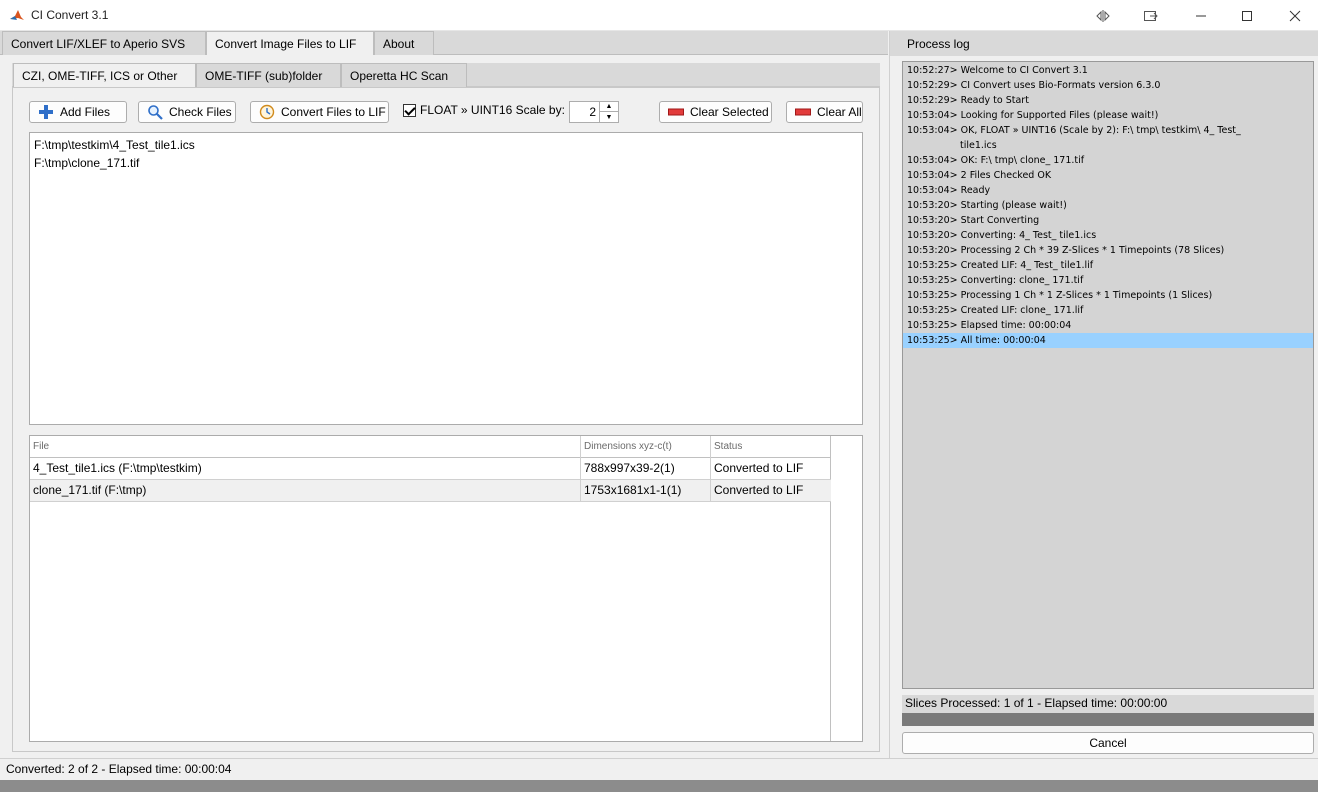 This screenshot has height=792, width=1318. Describe the element at coordinates (1108, 220) in the screenshot. I see `log-line: 10:53:20> Start Converting` at that location.